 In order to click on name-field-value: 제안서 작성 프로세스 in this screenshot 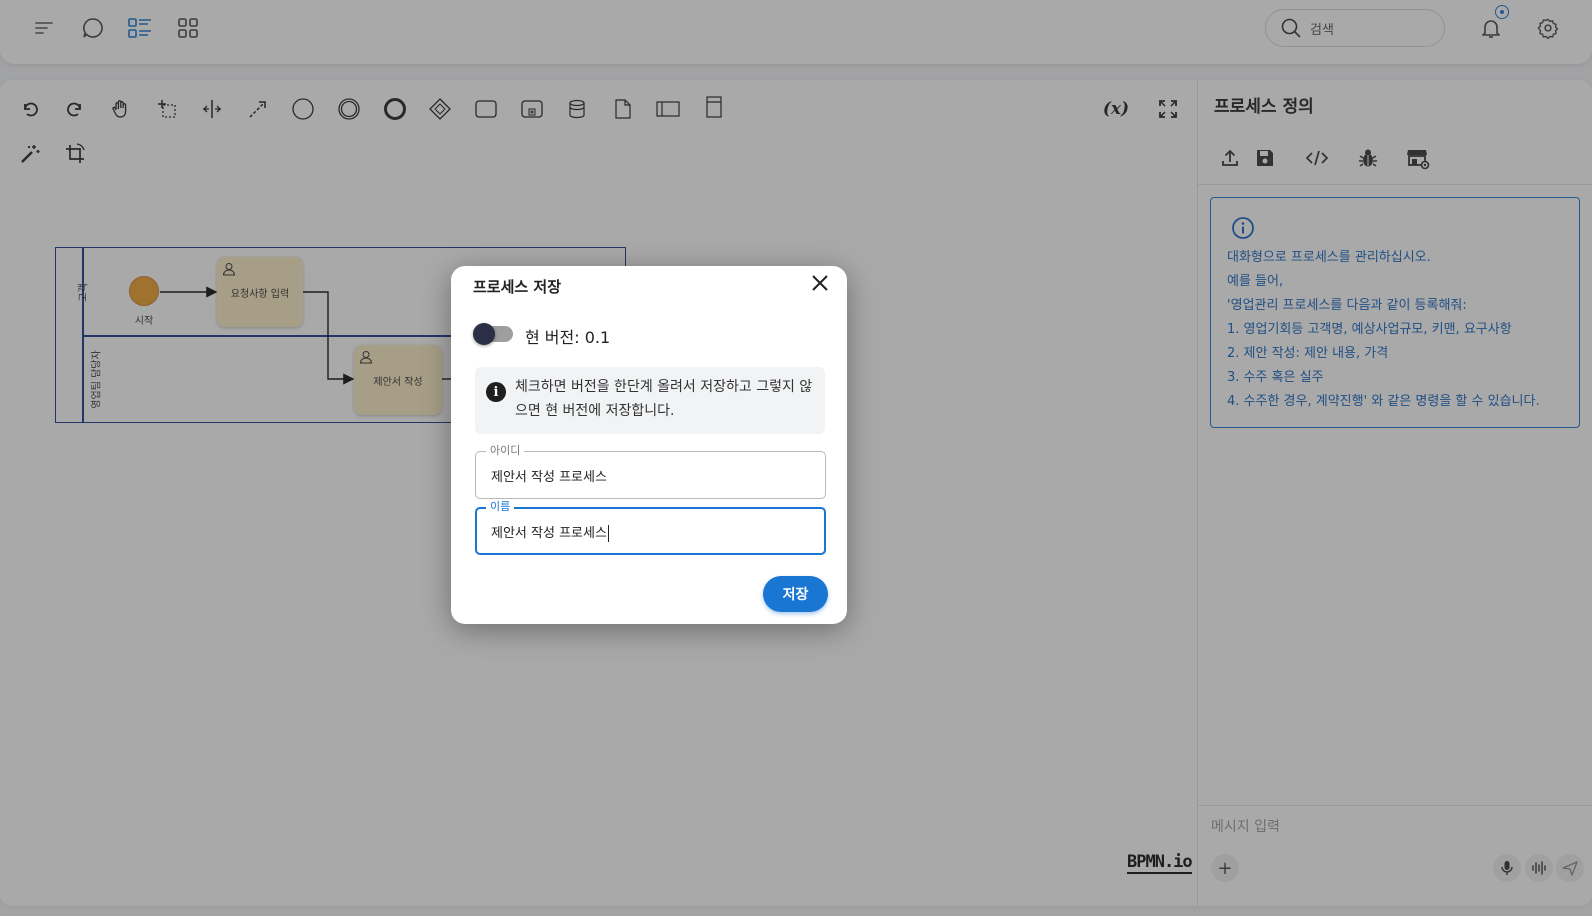, I will do `click(549, 533)`.